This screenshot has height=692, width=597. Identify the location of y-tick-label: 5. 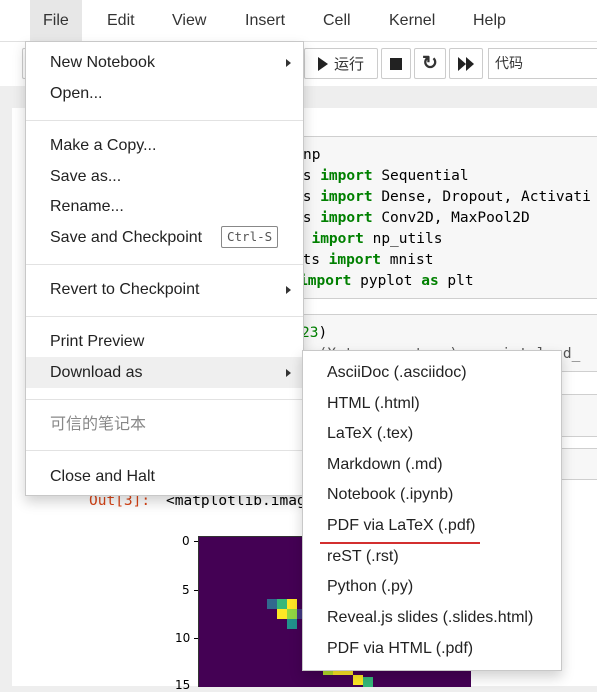
(186, 590).